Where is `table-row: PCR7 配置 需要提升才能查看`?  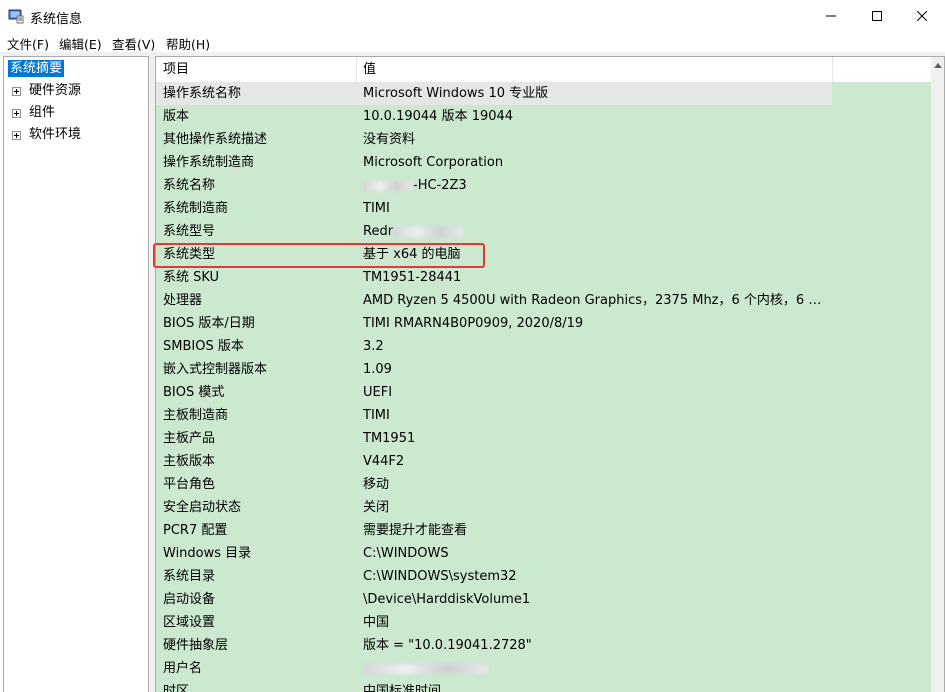 table-row: PCR7 配置 需要提升才能查看 is located at coordinates (543, 530).